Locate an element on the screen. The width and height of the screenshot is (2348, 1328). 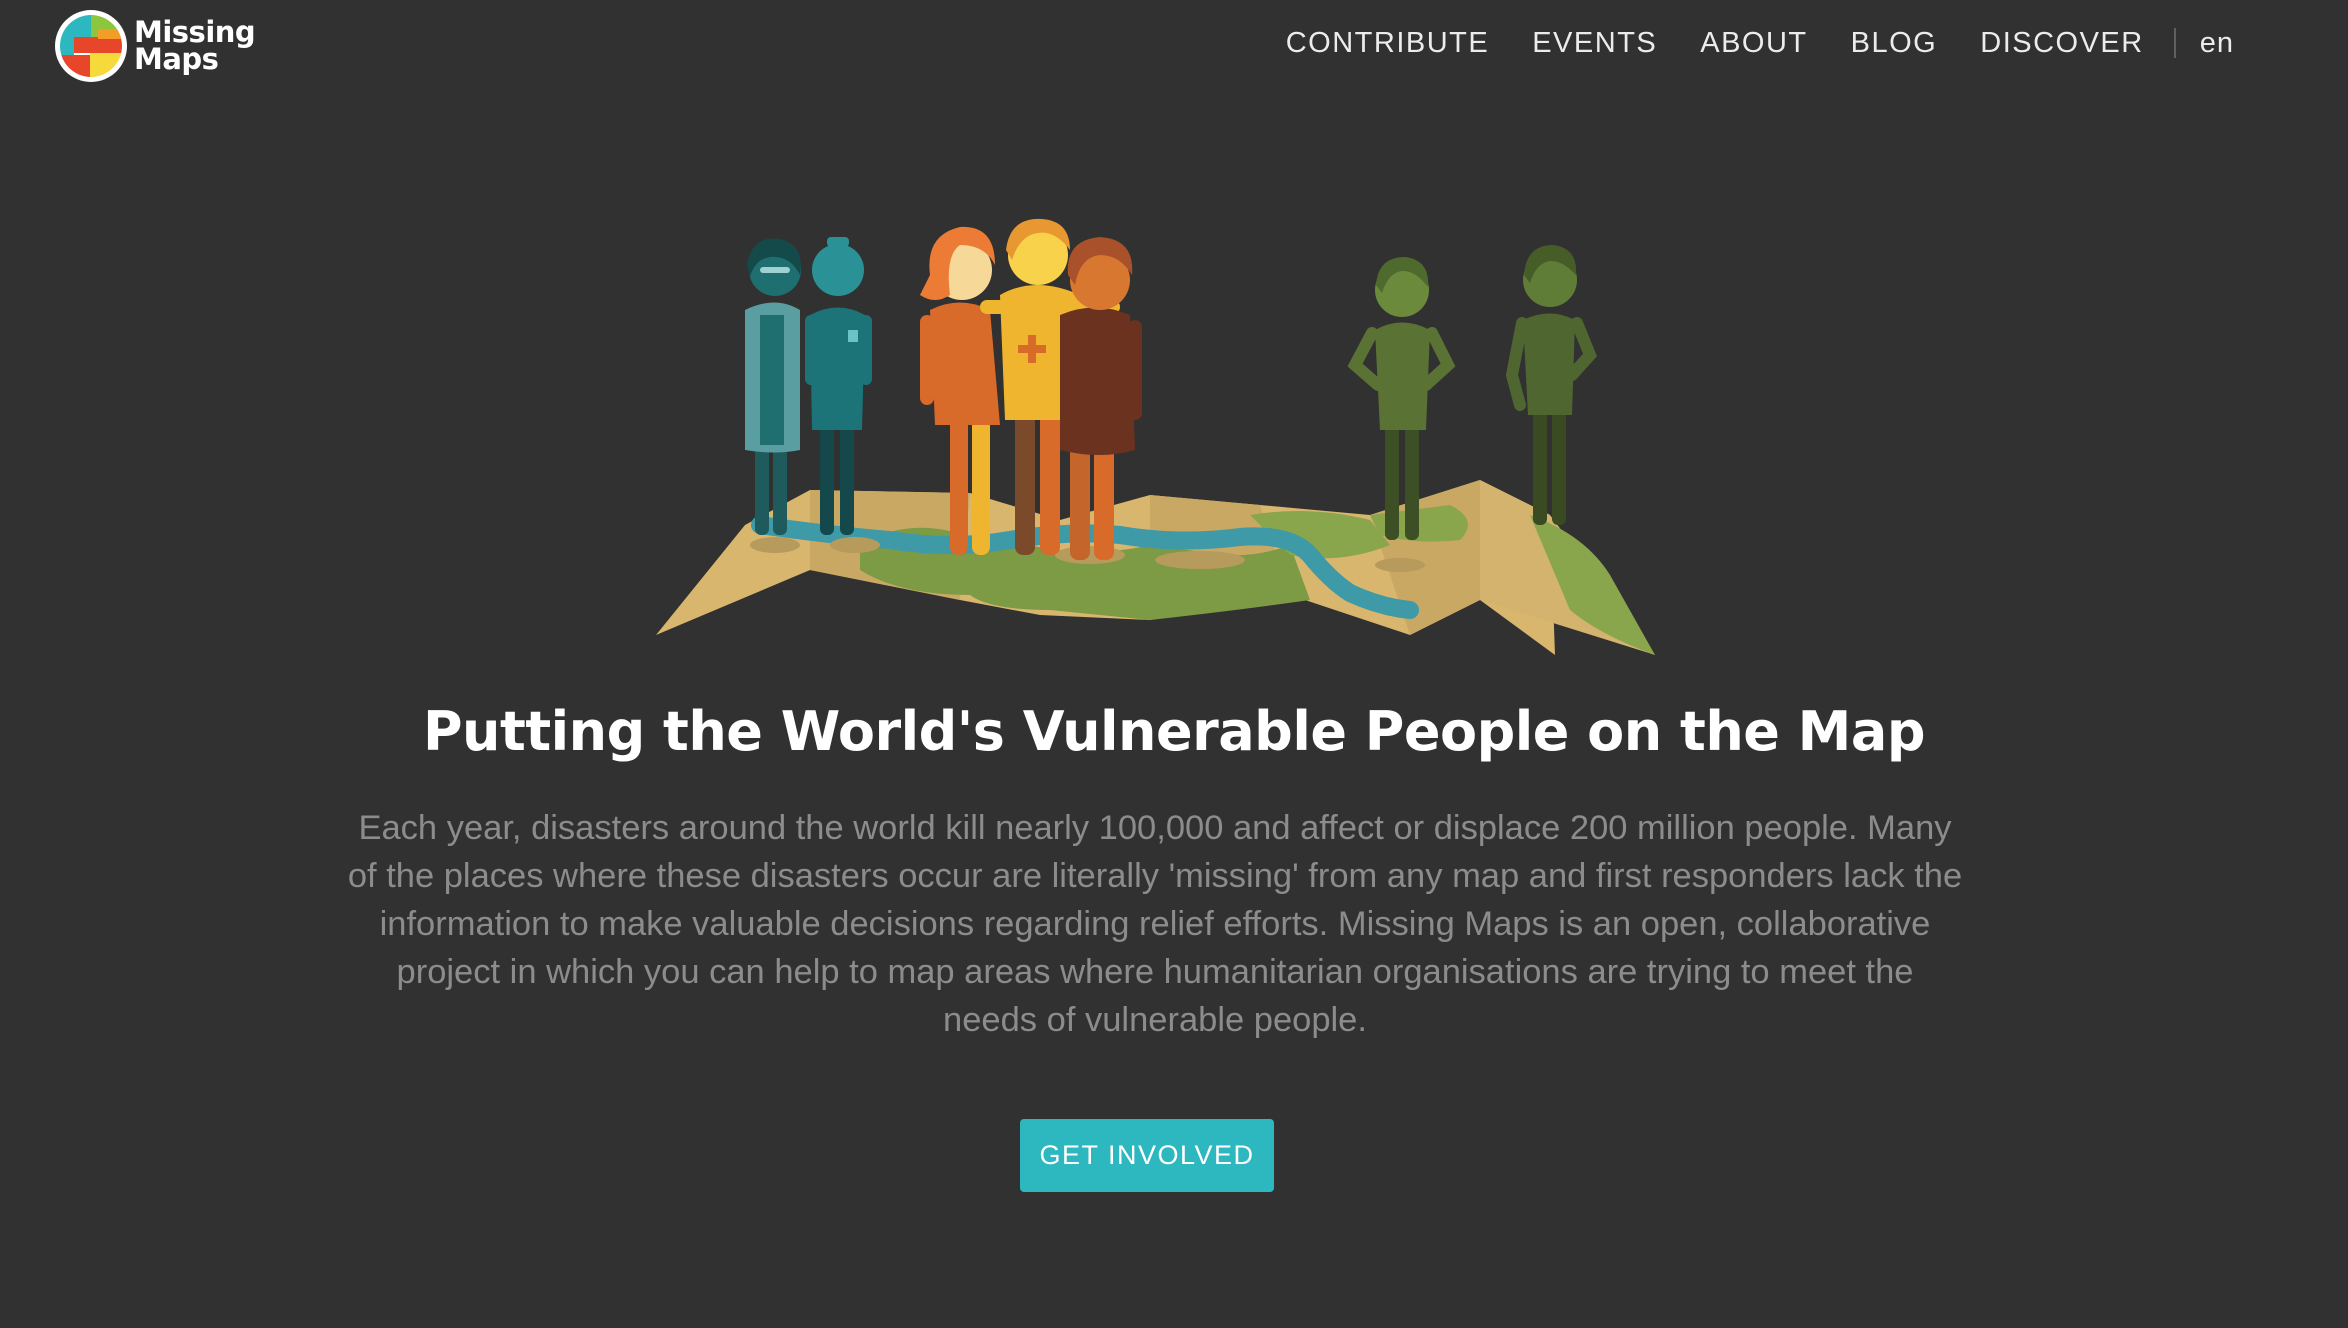
language-selector: en is located at coordinates (2217, 43).